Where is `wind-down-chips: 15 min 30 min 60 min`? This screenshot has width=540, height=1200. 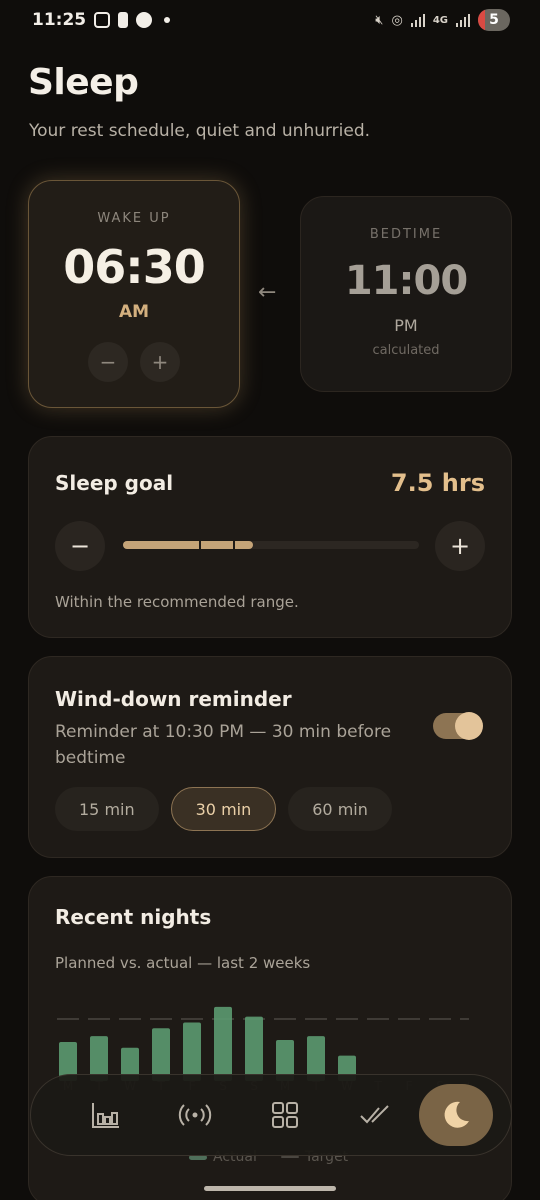 wind-down-chips: 15 min 30 min 60 min is located at coordinates (223, 809).